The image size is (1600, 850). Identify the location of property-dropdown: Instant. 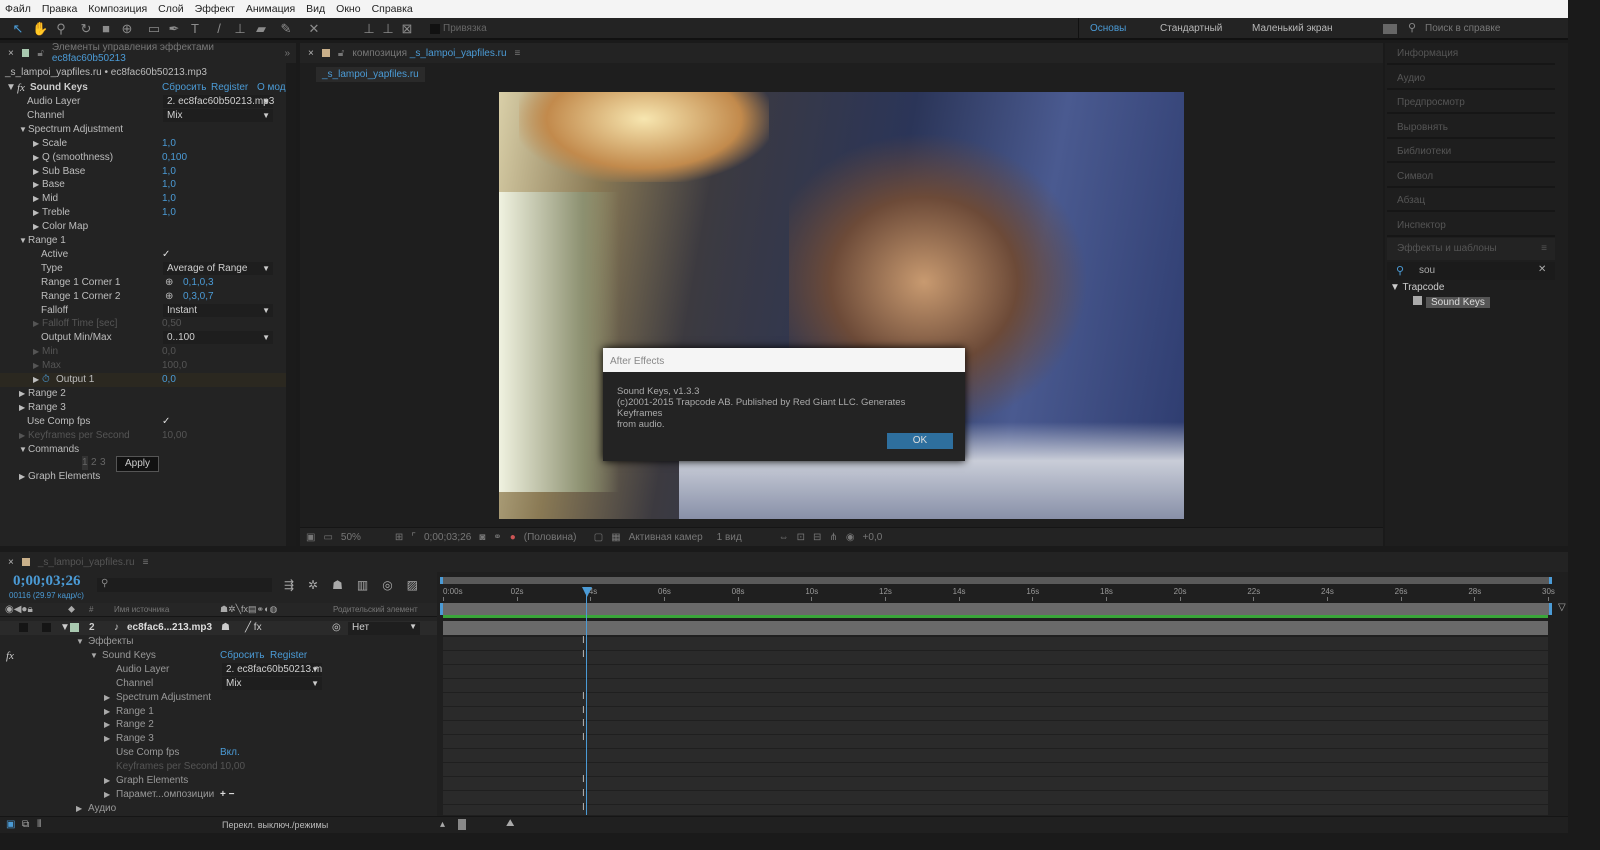
(218, 310).